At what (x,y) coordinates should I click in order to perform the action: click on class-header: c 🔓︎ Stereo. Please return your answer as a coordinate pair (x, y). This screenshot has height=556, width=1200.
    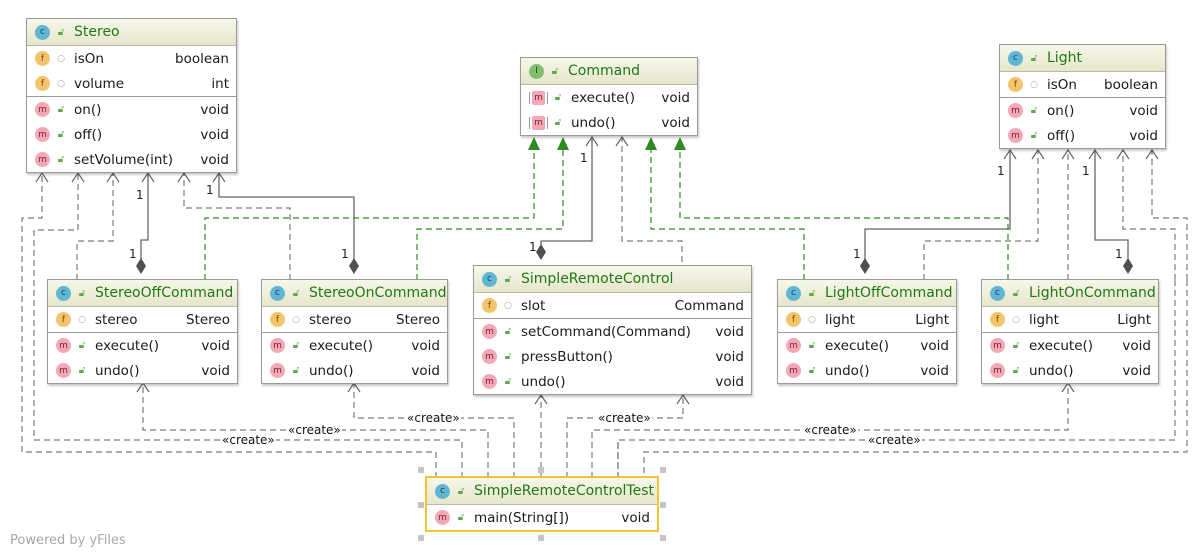
    Looking at the image, I should click on (131, 32).